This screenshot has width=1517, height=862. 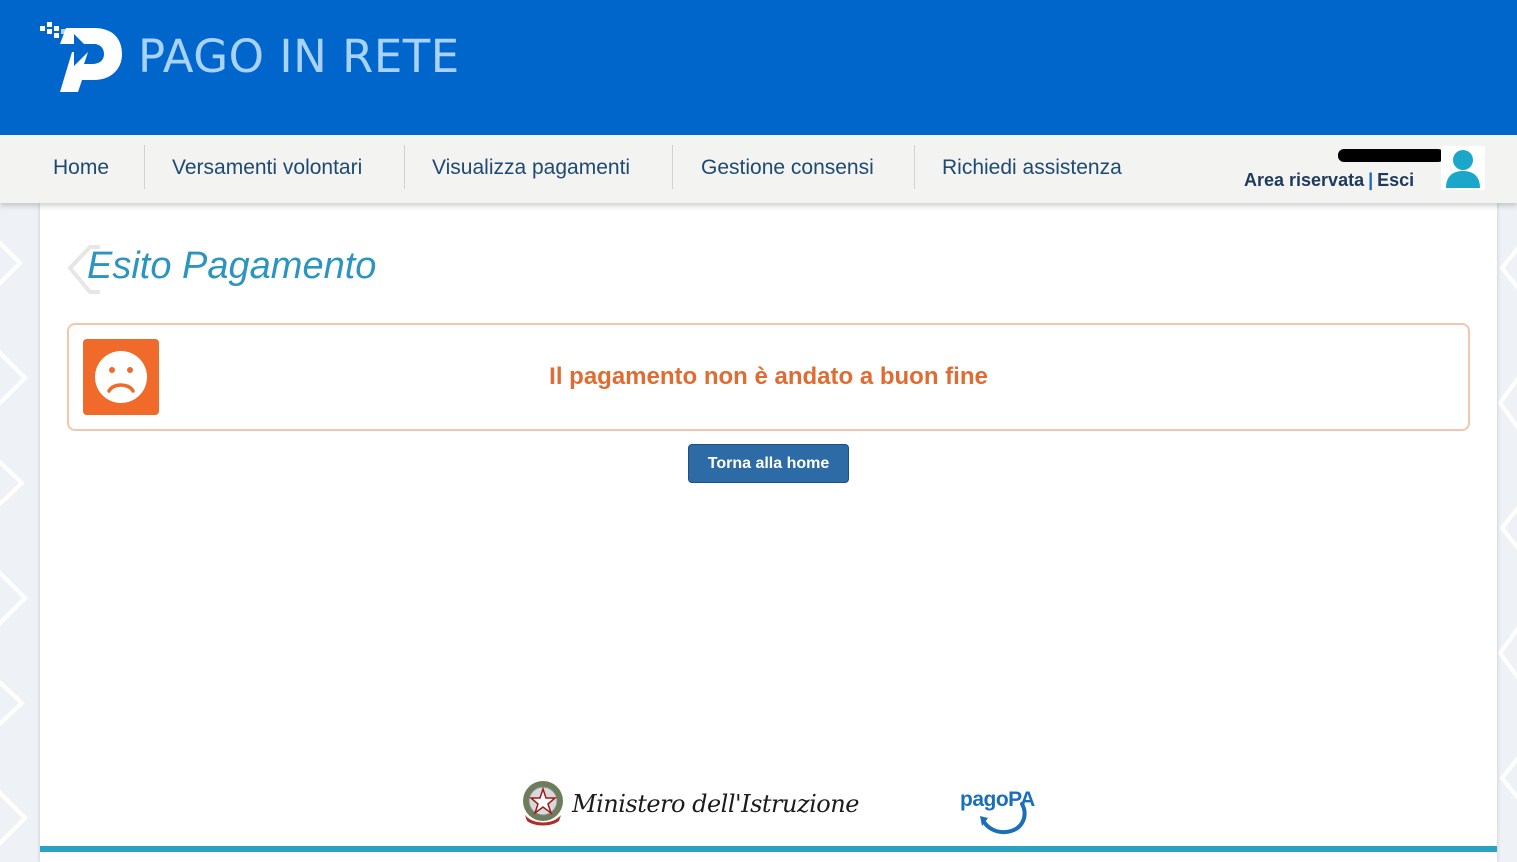 What do you see at coordinates (299, 56) in the screenshot?
I see `brand-title: PAGO IN RETE` at bounding box center [299, 56].